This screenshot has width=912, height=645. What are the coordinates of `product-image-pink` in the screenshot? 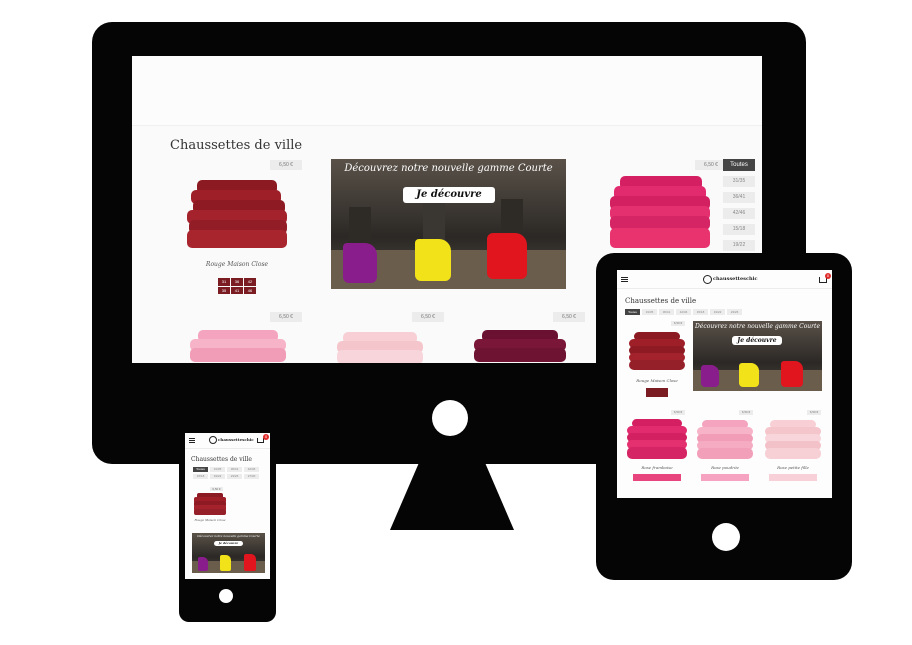 It's located at (238, 346).